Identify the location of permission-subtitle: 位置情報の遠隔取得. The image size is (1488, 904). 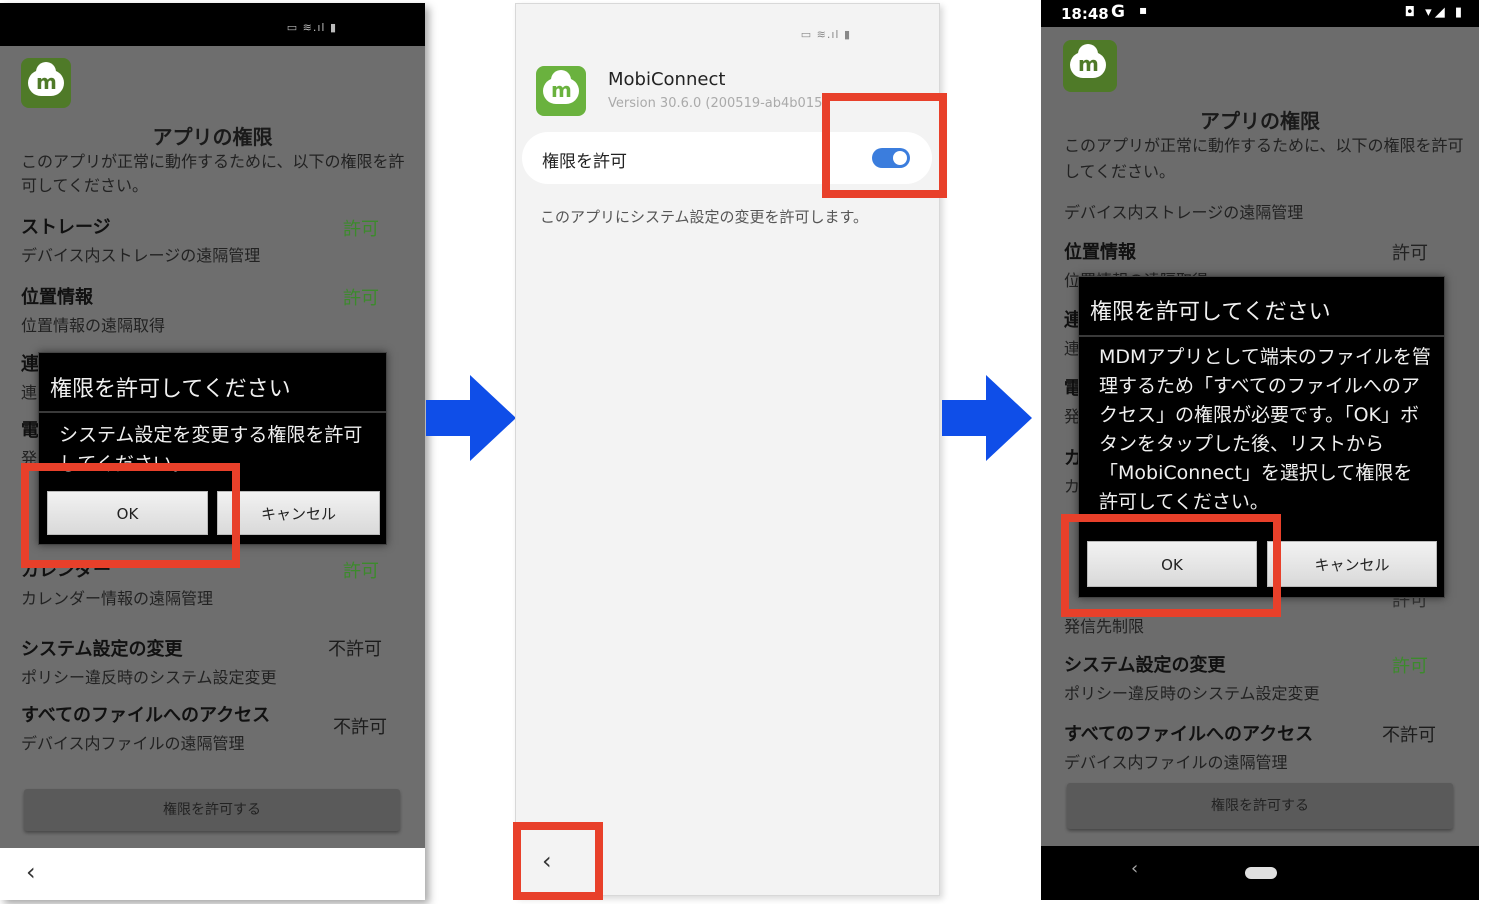
(93, 325).